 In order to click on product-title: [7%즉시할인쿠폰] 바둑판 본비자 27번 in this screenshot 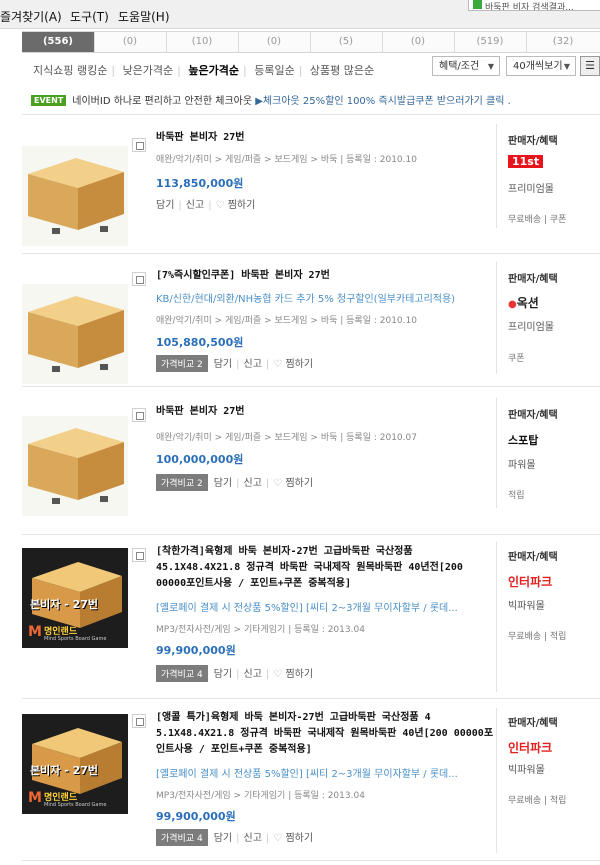, I will do `click(326, 276)`.